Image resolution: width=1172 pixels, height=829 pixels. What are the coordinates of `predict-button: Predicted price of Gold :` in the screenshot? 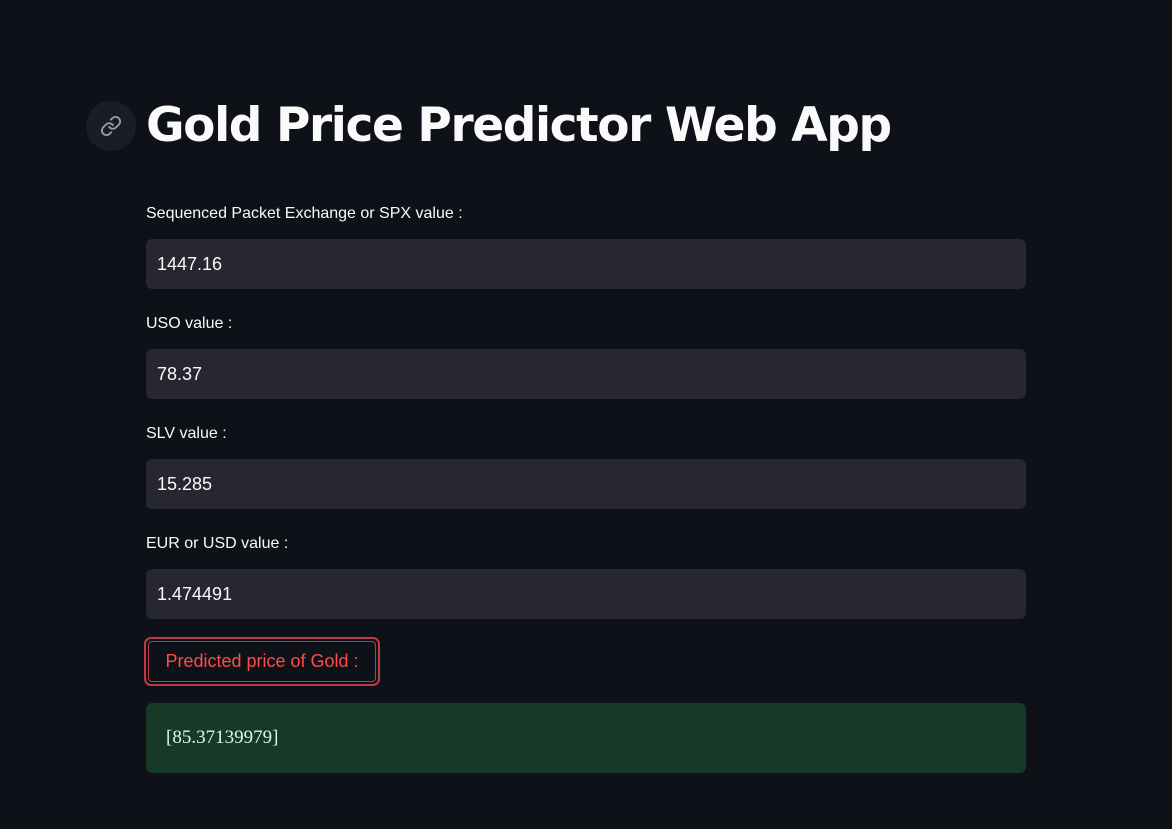 It's located at (262, 661).